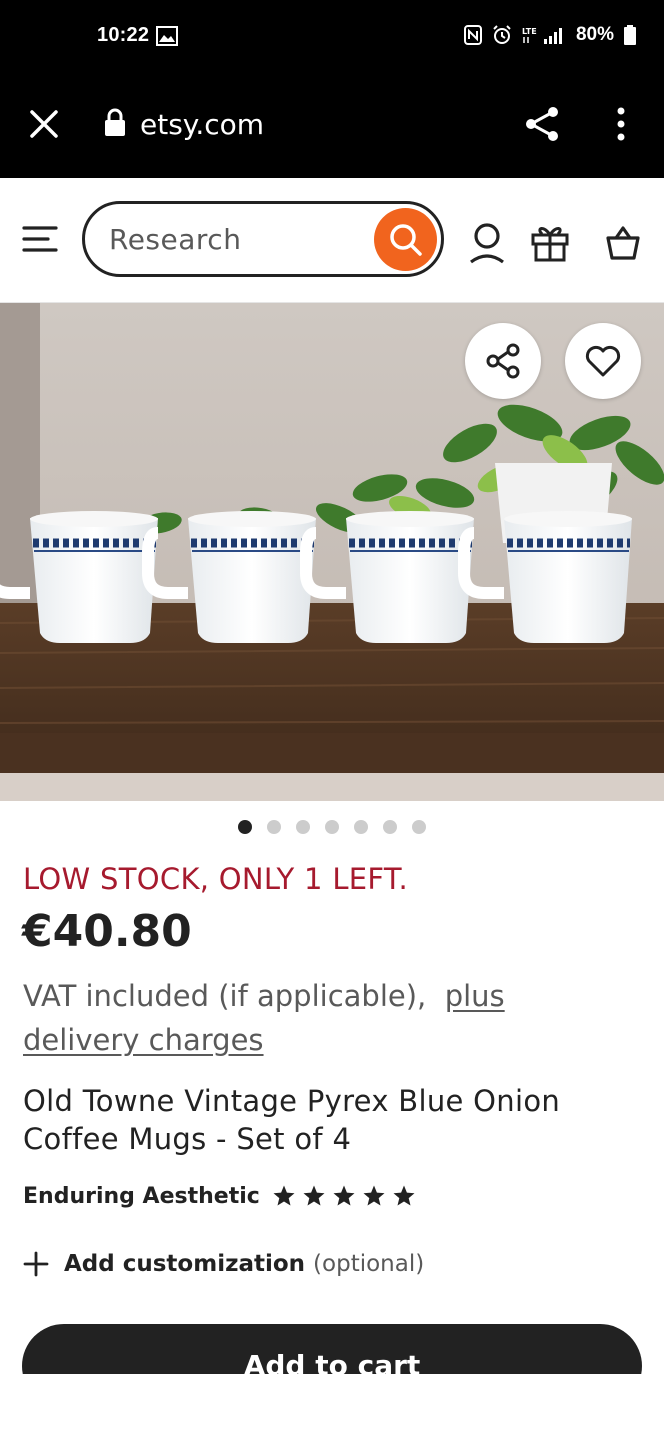 The image size is (664, 1440). What do you see at coordinates (215, 879) in the screenshot?
I see `stock-notice: LOW STOCK, ONLY 1 LEFT.` at bounding box center [215, 879].